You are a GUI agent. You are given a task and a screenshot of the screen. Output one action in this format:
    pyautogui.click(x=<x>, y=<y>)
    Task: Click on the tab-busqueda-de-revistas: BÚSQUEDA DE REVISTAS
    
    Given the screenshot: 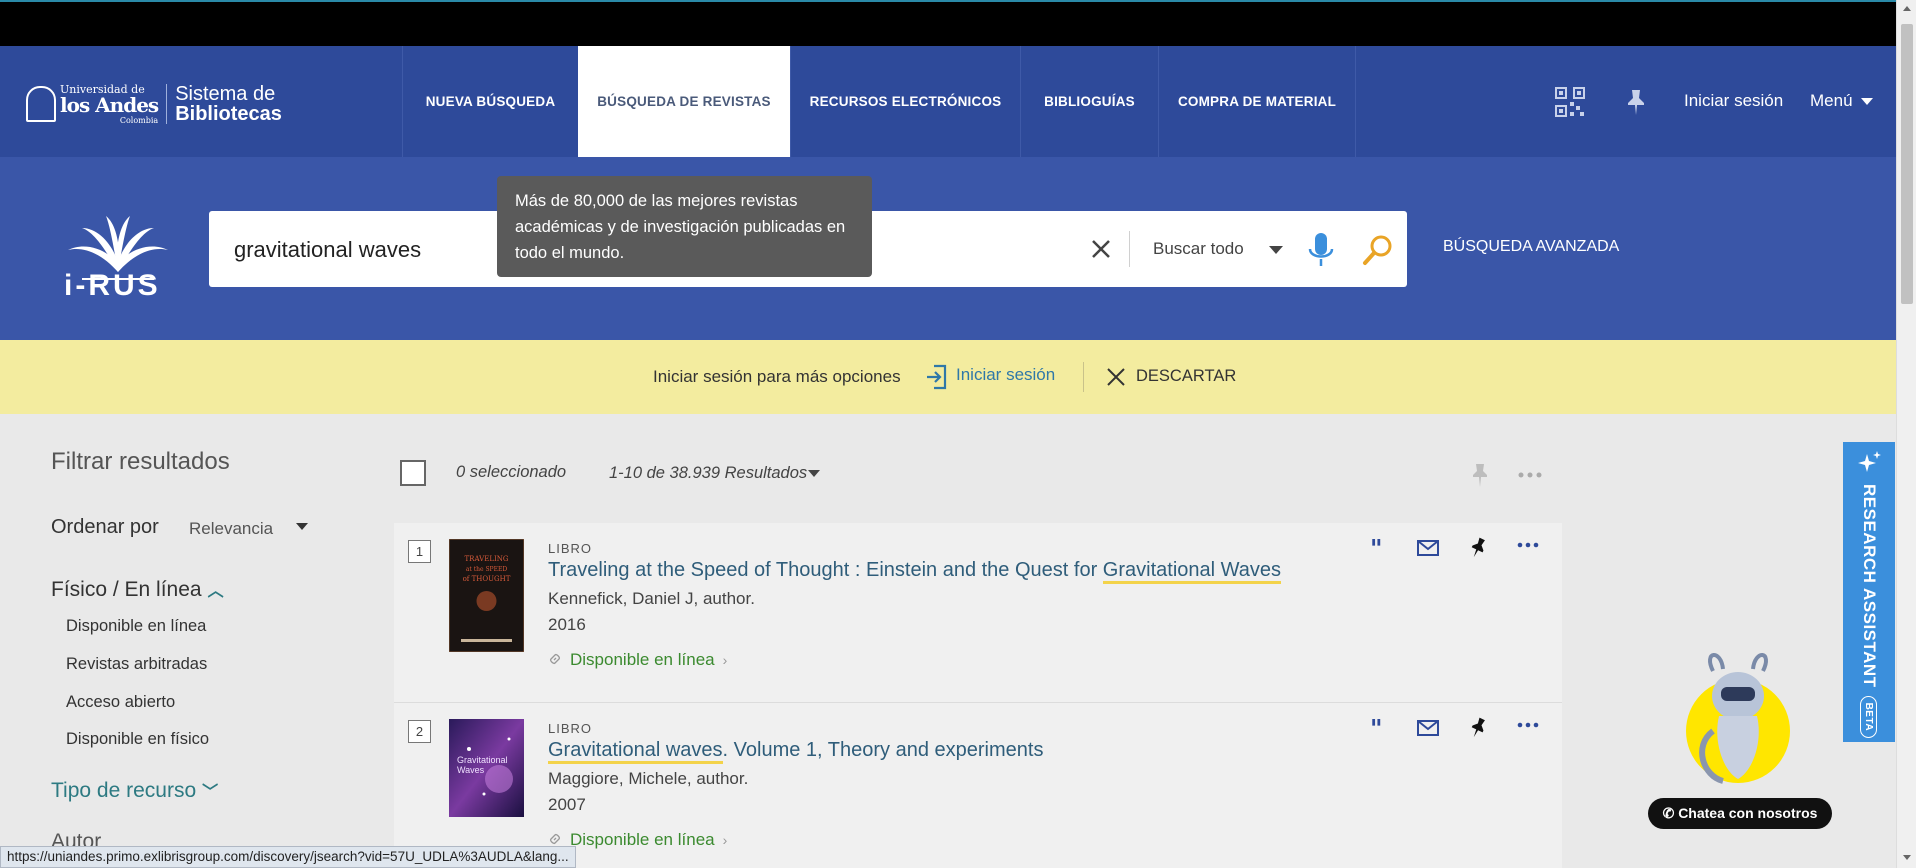 What is the action you would take?
    pyautogui.click(x=684, y=101)
    